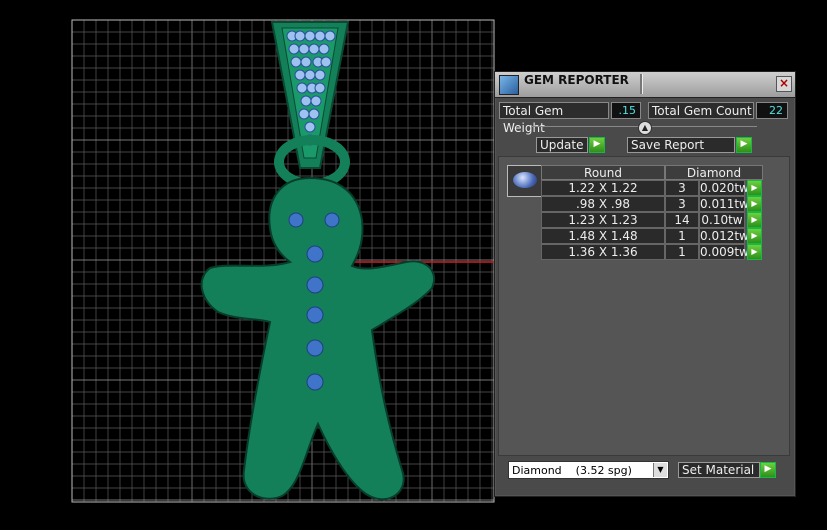  I want to click on title-separator, so click(641, 84).